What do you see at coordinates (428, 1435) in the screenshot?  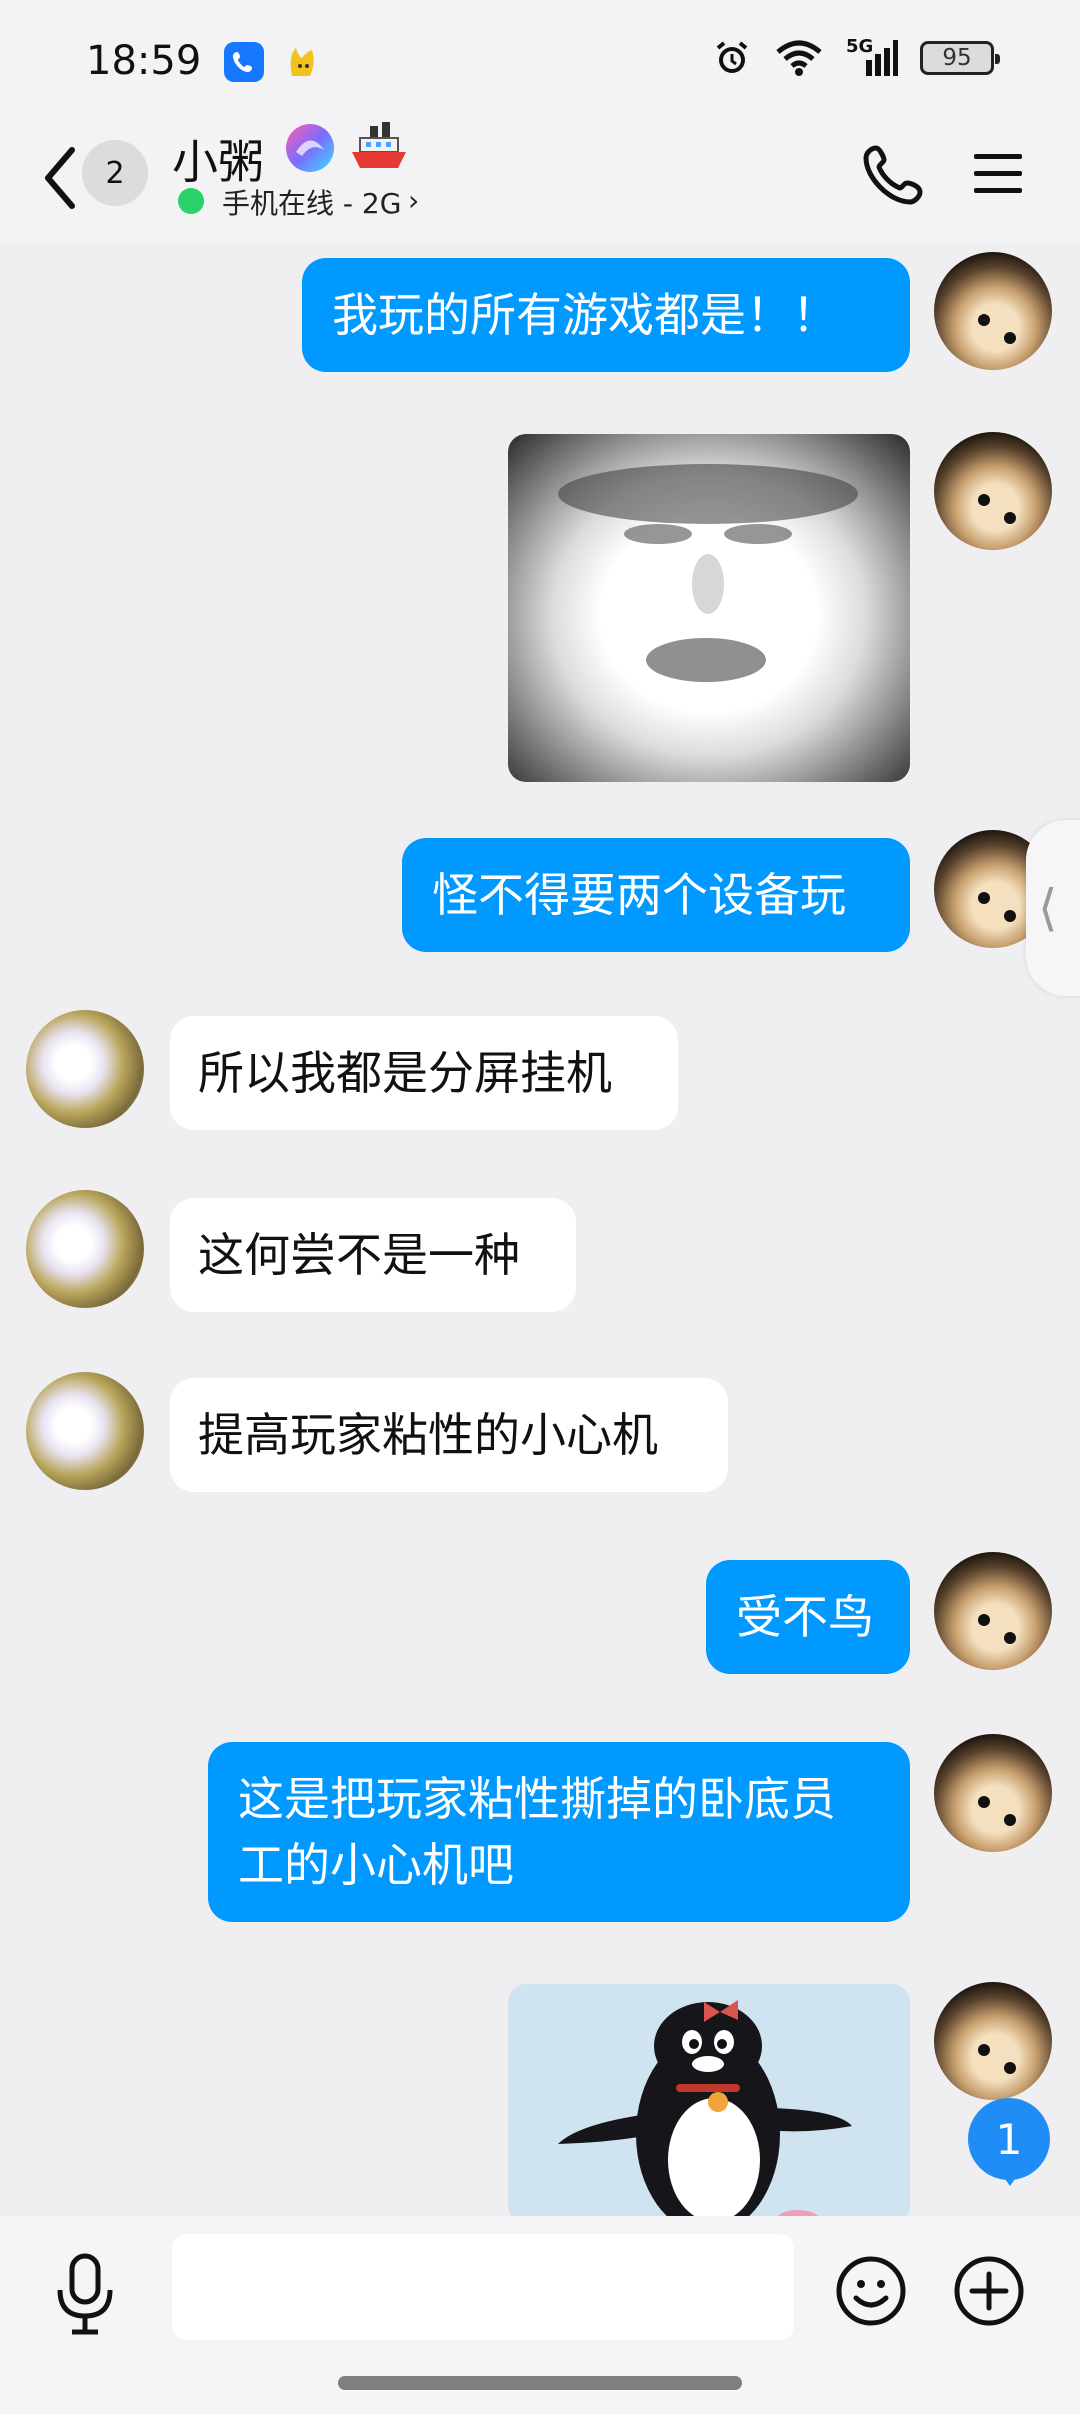 I see `message-text: 提高玩家粘性的小心机` at bounding box center [428, 1435].